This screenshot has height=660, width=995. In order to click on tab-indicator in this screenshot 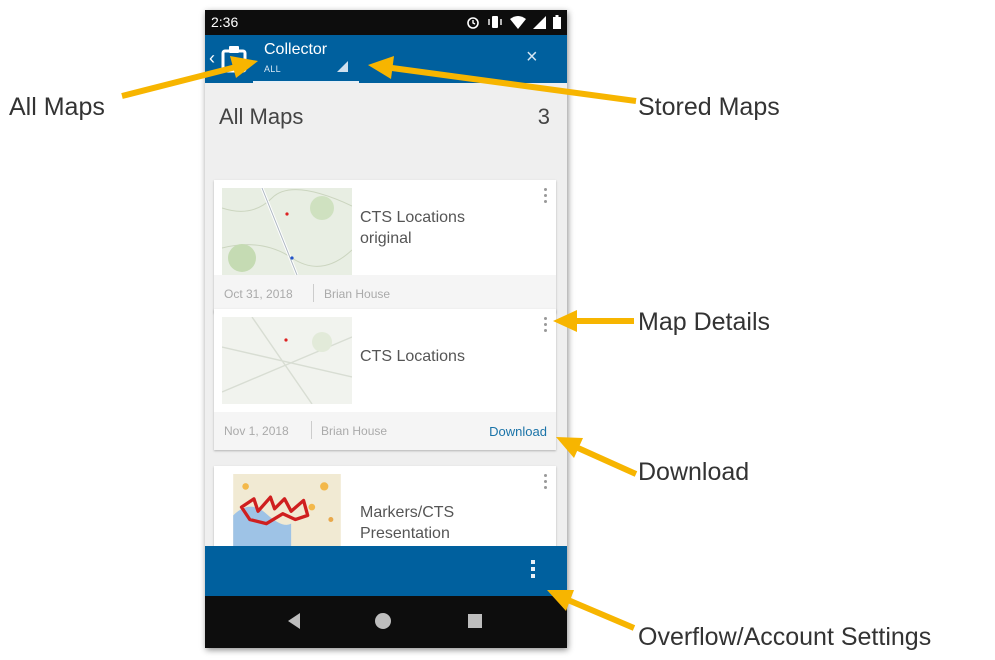, I will do `click(306, 82)`.